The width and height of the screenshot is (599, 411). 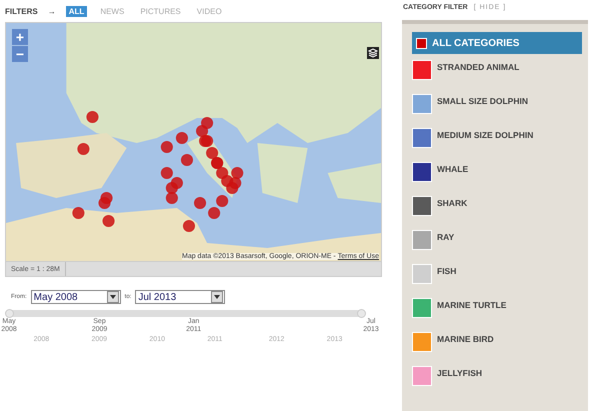 I want to click on category-item: SMALL SIZE DOLPHIN, so click(x=497, y=111).